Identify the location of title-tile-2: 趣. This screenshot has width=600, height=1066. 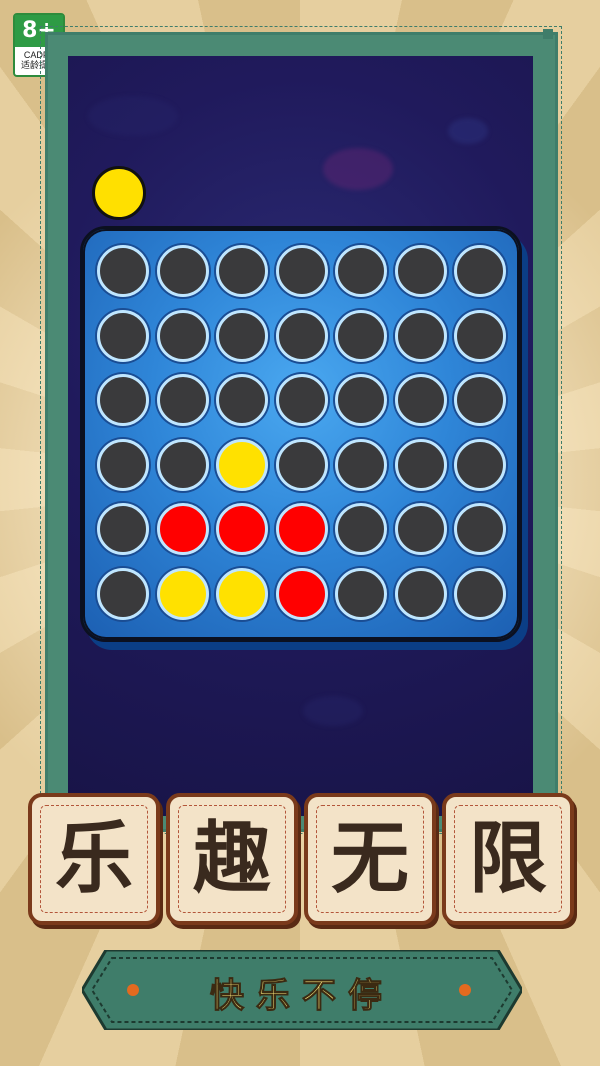
(232, 859).